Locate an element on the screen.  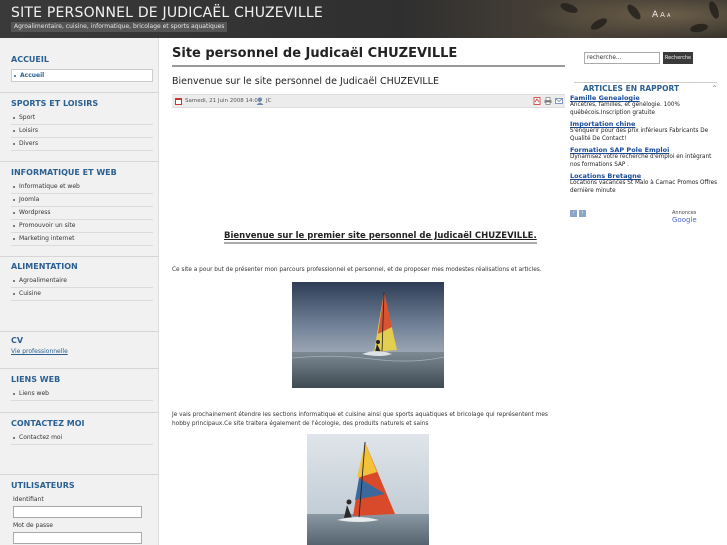
related-articles-title: ARTICLES EN RAPPORT is located at coordinates (645, 88).